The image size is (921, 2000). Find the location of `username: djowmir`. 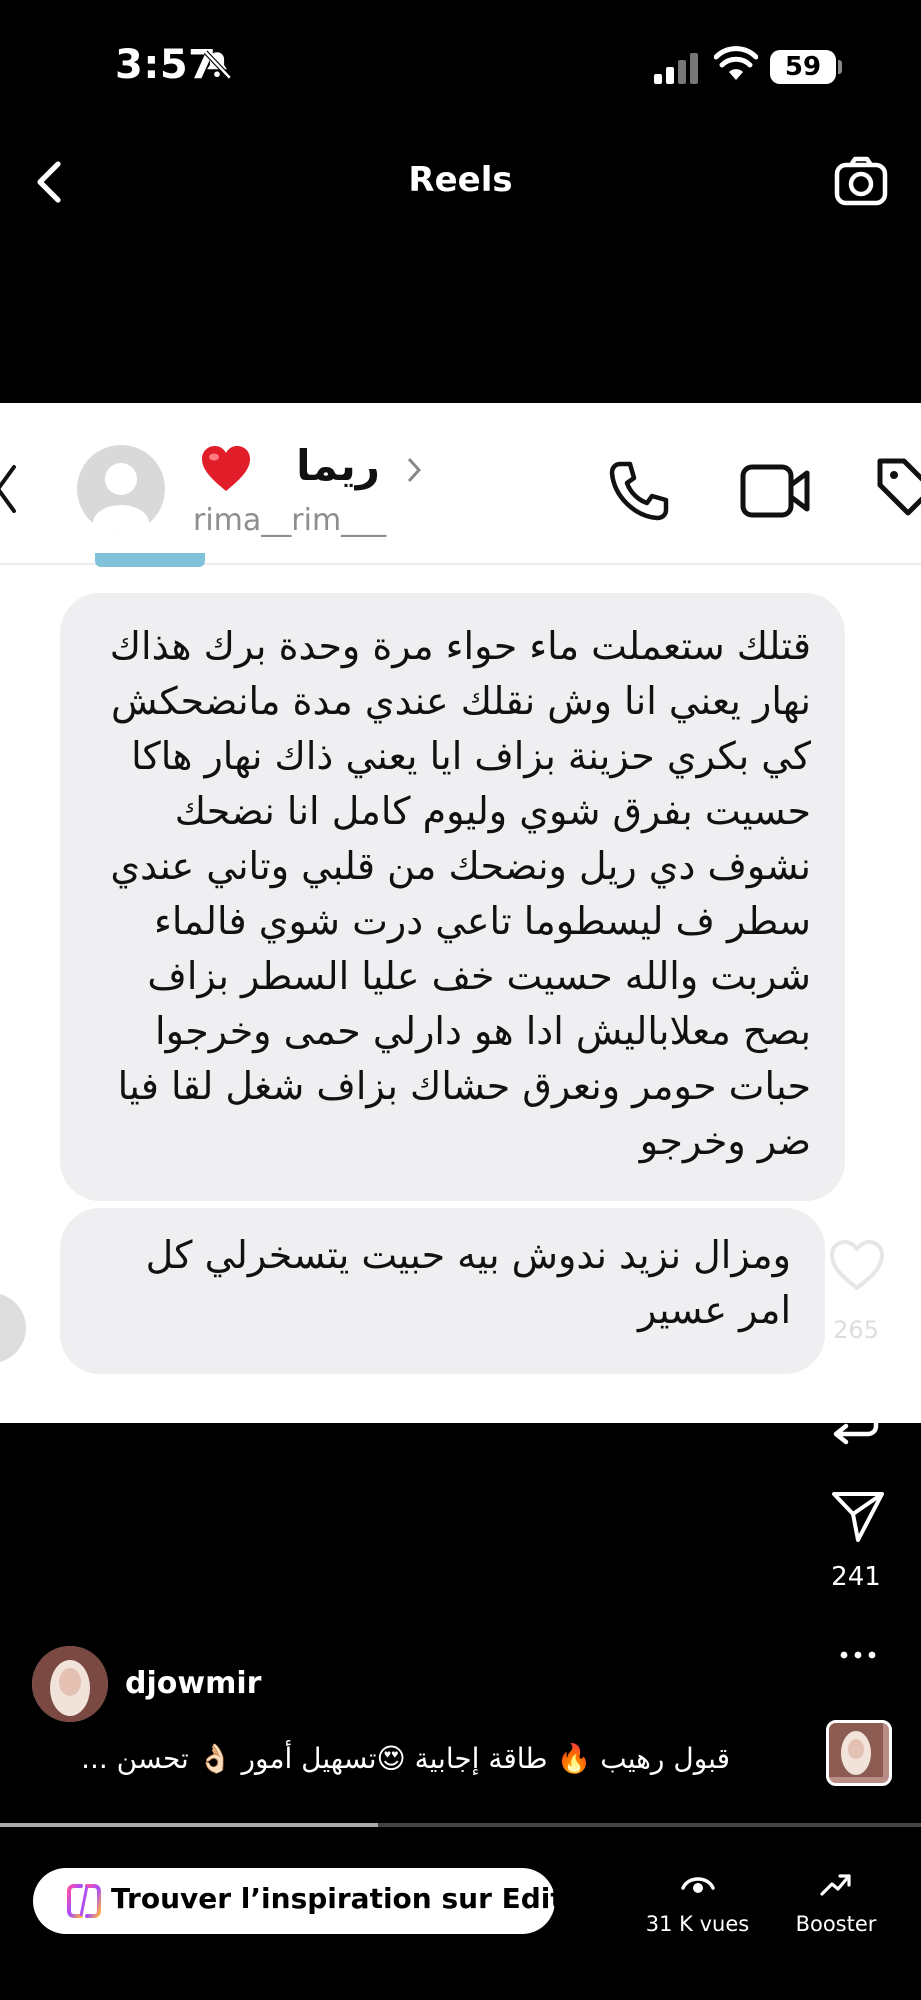

username: djowmir is located at coordinates (193, 1683).